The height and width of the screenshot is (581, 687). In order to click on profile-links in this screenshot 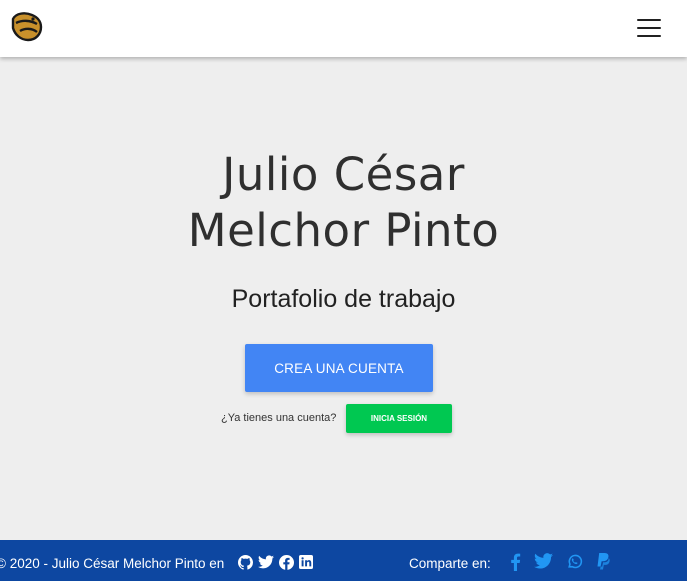, I will do `click(278, 563)`.